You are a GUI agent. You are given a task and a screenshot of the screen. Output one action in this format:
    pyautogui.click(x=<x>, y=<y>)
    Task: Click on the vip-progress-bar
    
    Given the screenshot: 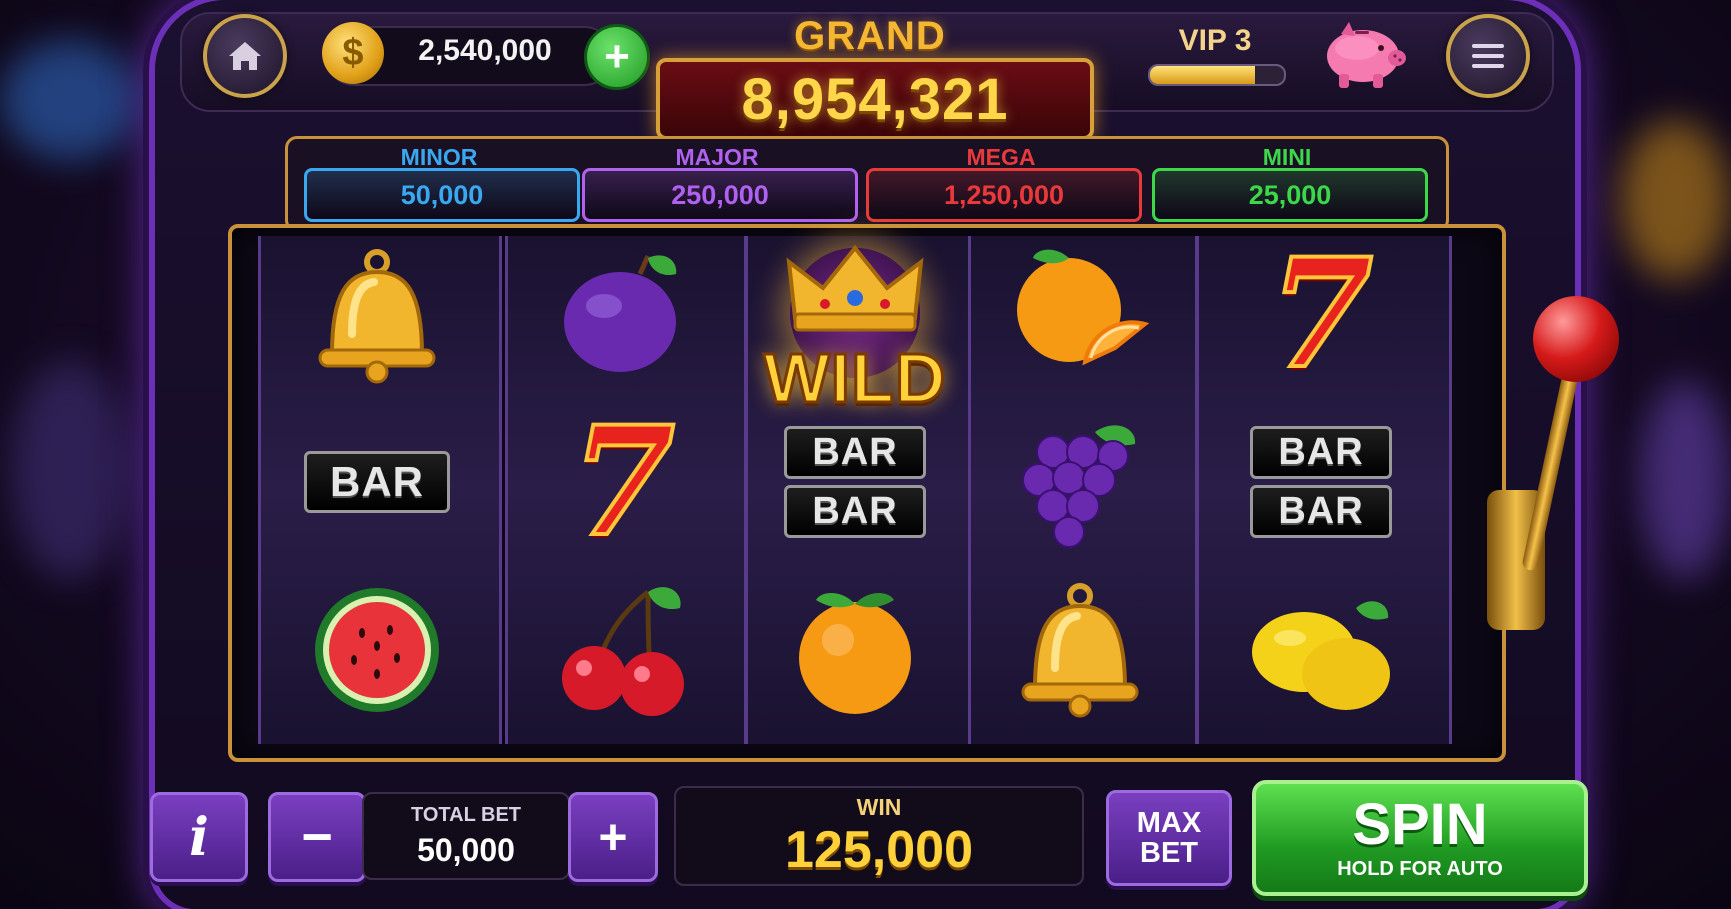 What is the action you would take?
    pyautogui.click(x=1217, y=75)
    